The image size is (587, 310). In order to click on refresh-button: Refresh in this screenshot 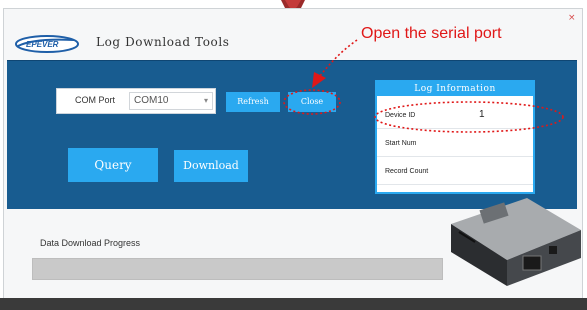, I will do `click(253, 102)`.